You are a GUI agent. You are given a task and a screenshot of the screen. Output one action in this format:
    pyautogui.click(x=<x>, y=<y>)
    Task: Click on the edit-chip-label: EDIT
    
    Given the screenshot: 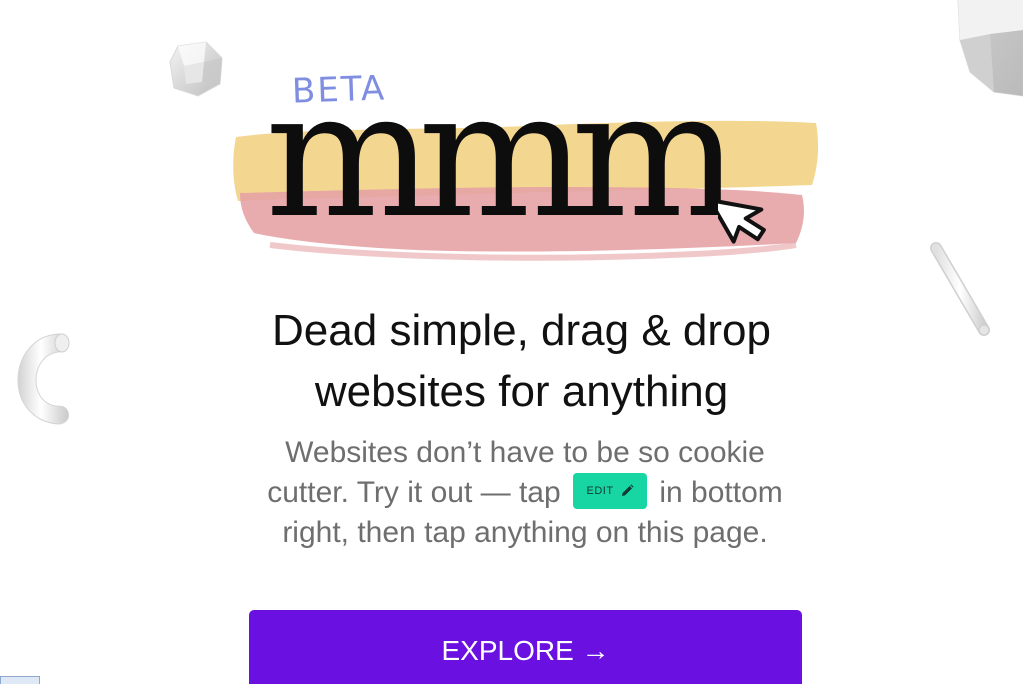 What is the action you would take?
    pyautogui.click(x=600, y=491)
    